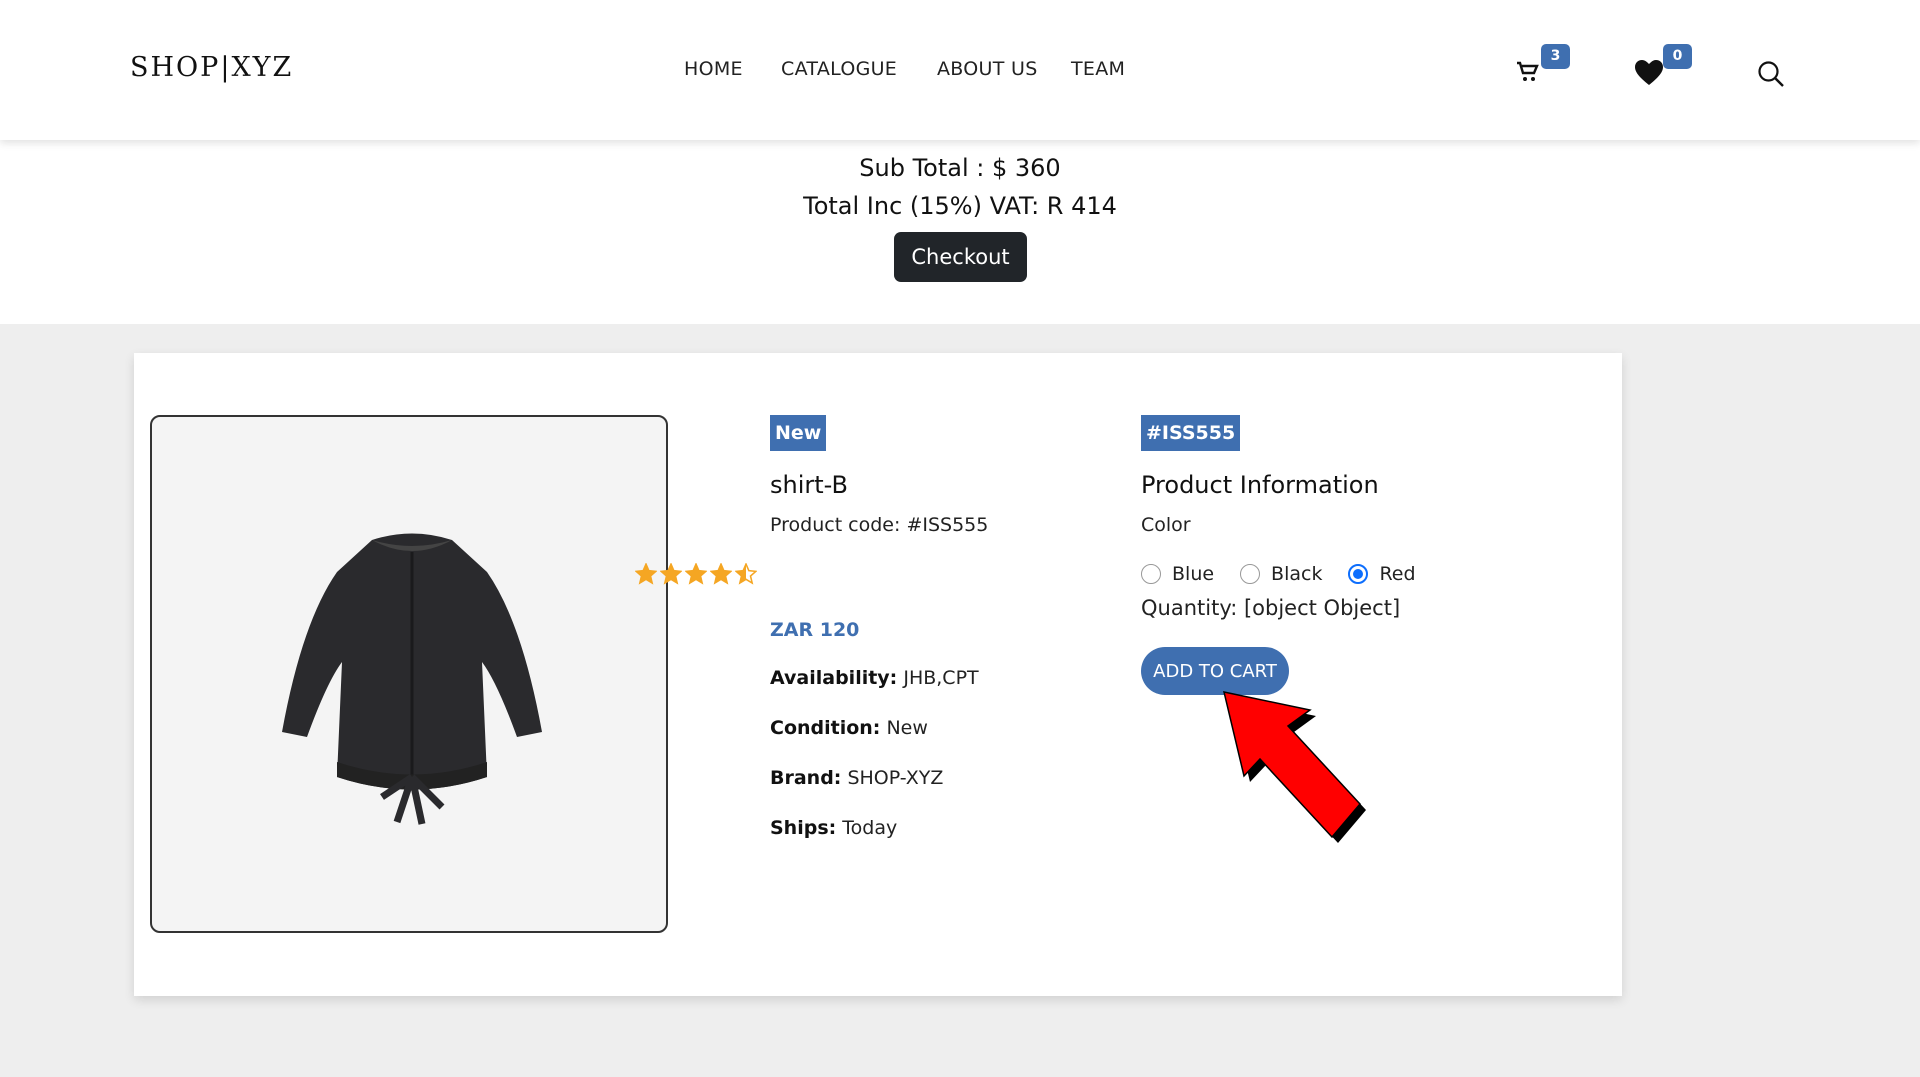 Image resolution: width=1920 pixels, height=1077 pixels. What do you see at coordinates (713, 69) in the screenshot?
I see `nav-home: HOME` at bounding box center [713, 69].